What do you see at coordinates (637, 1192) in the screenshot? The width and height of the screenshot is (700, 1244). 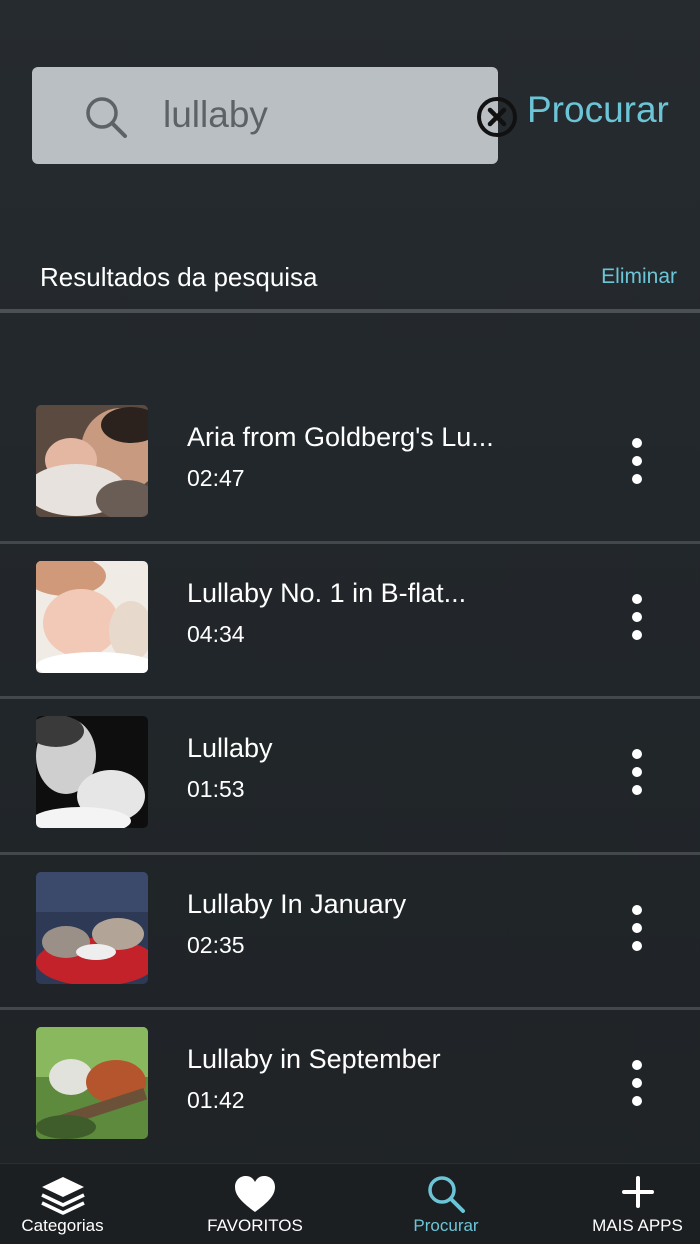 I see `plus-icon` at bounding box center [637, 1192].